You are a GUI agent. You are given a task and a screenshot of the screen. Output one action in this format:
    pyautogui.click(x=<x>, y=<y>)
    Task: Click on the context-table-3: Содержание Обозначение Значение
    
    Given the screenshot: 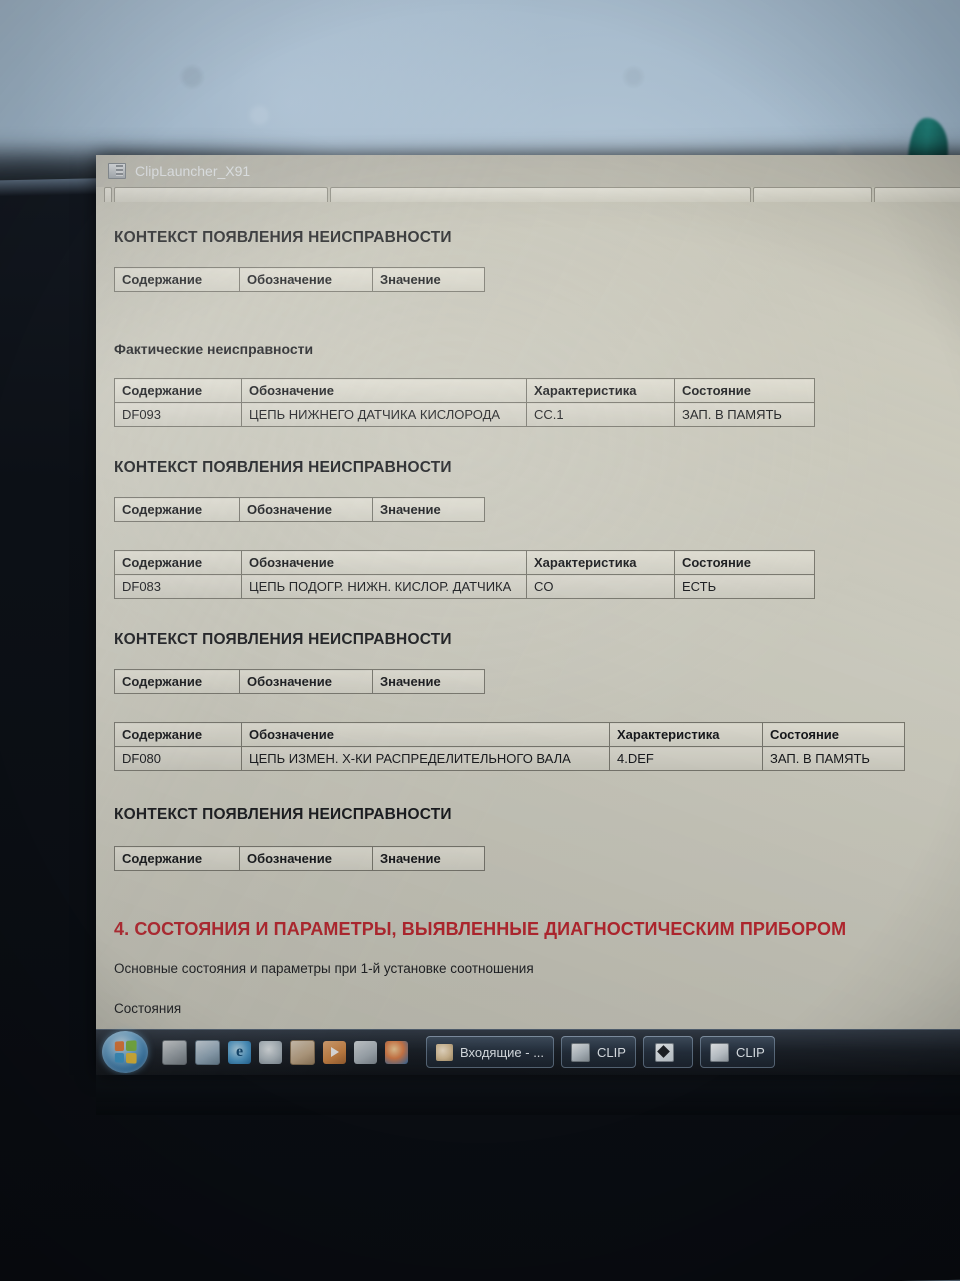 What is the action you would take?
    pyautogui.click(x=299, y=681)
    